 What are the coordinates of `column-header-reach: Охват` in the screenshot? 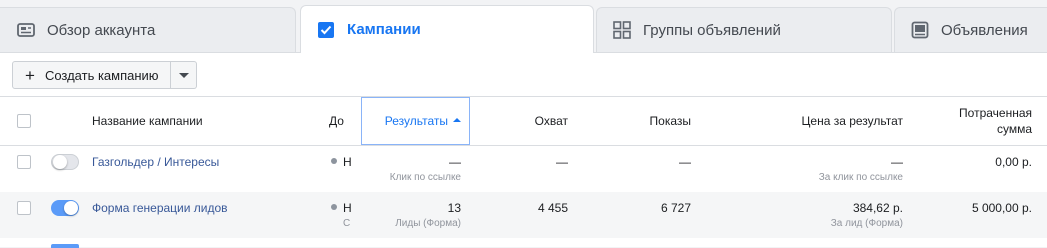 It's located at (523, 121).